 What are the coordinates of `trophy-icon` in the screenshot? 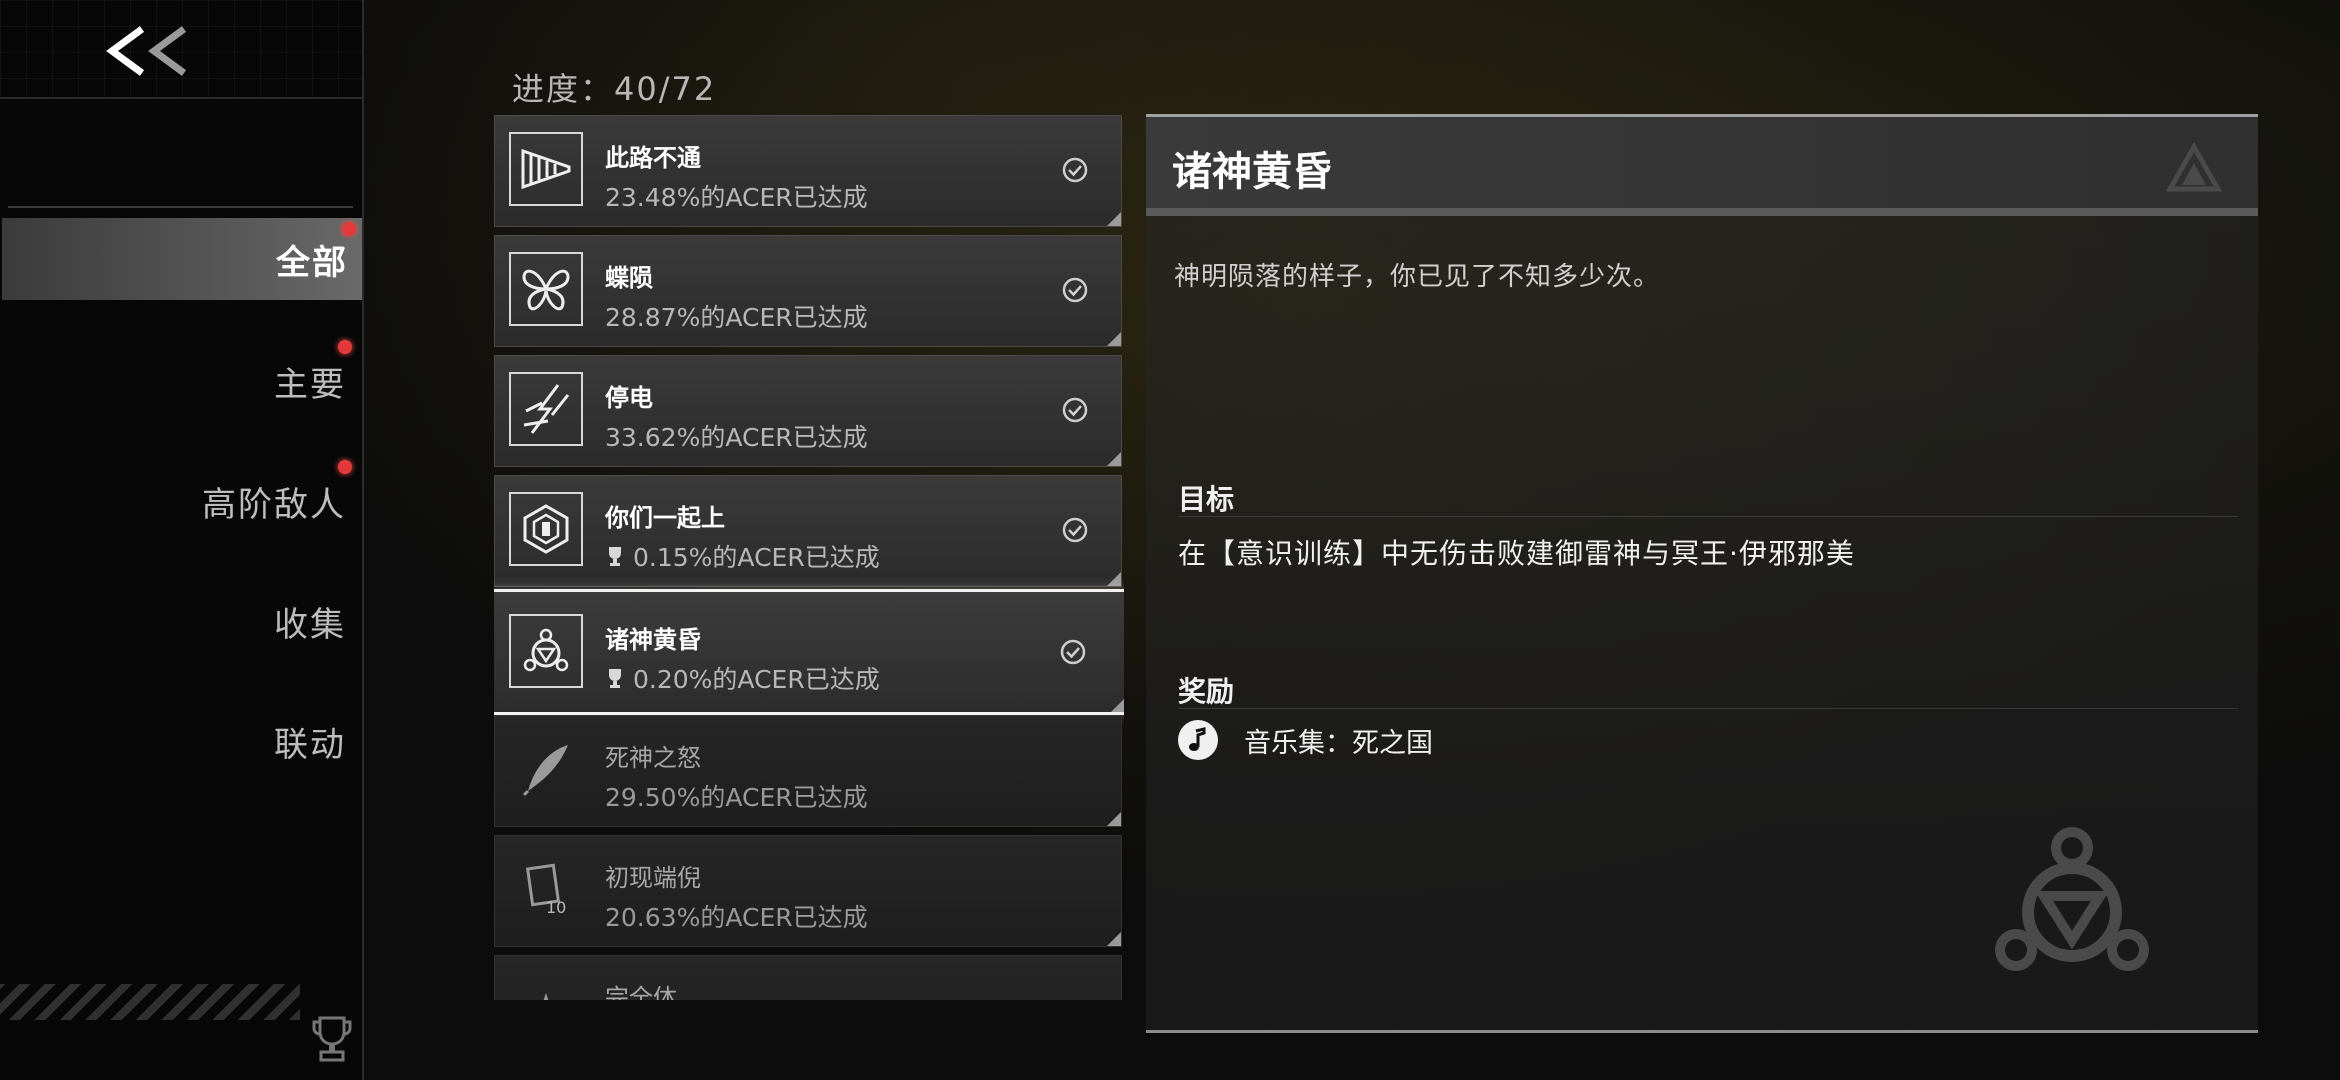 It's located at (332, 1039).